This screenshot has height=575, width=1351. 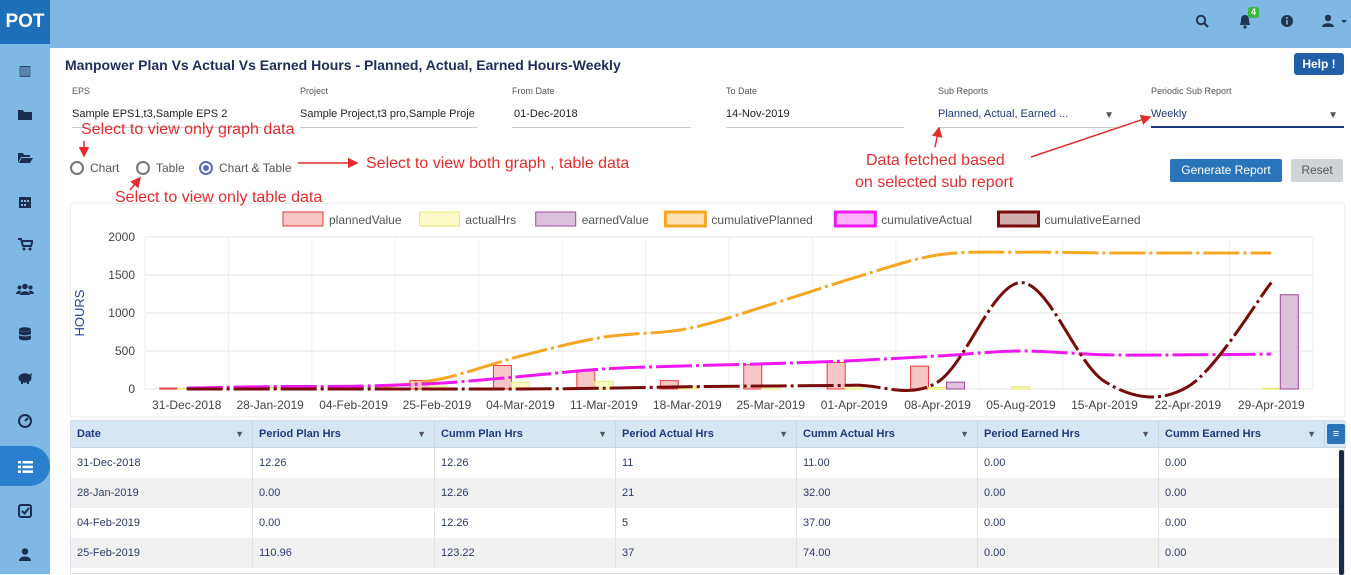 I want to click on cell-period-earned: 0.00, so click(x=1068, y=553).